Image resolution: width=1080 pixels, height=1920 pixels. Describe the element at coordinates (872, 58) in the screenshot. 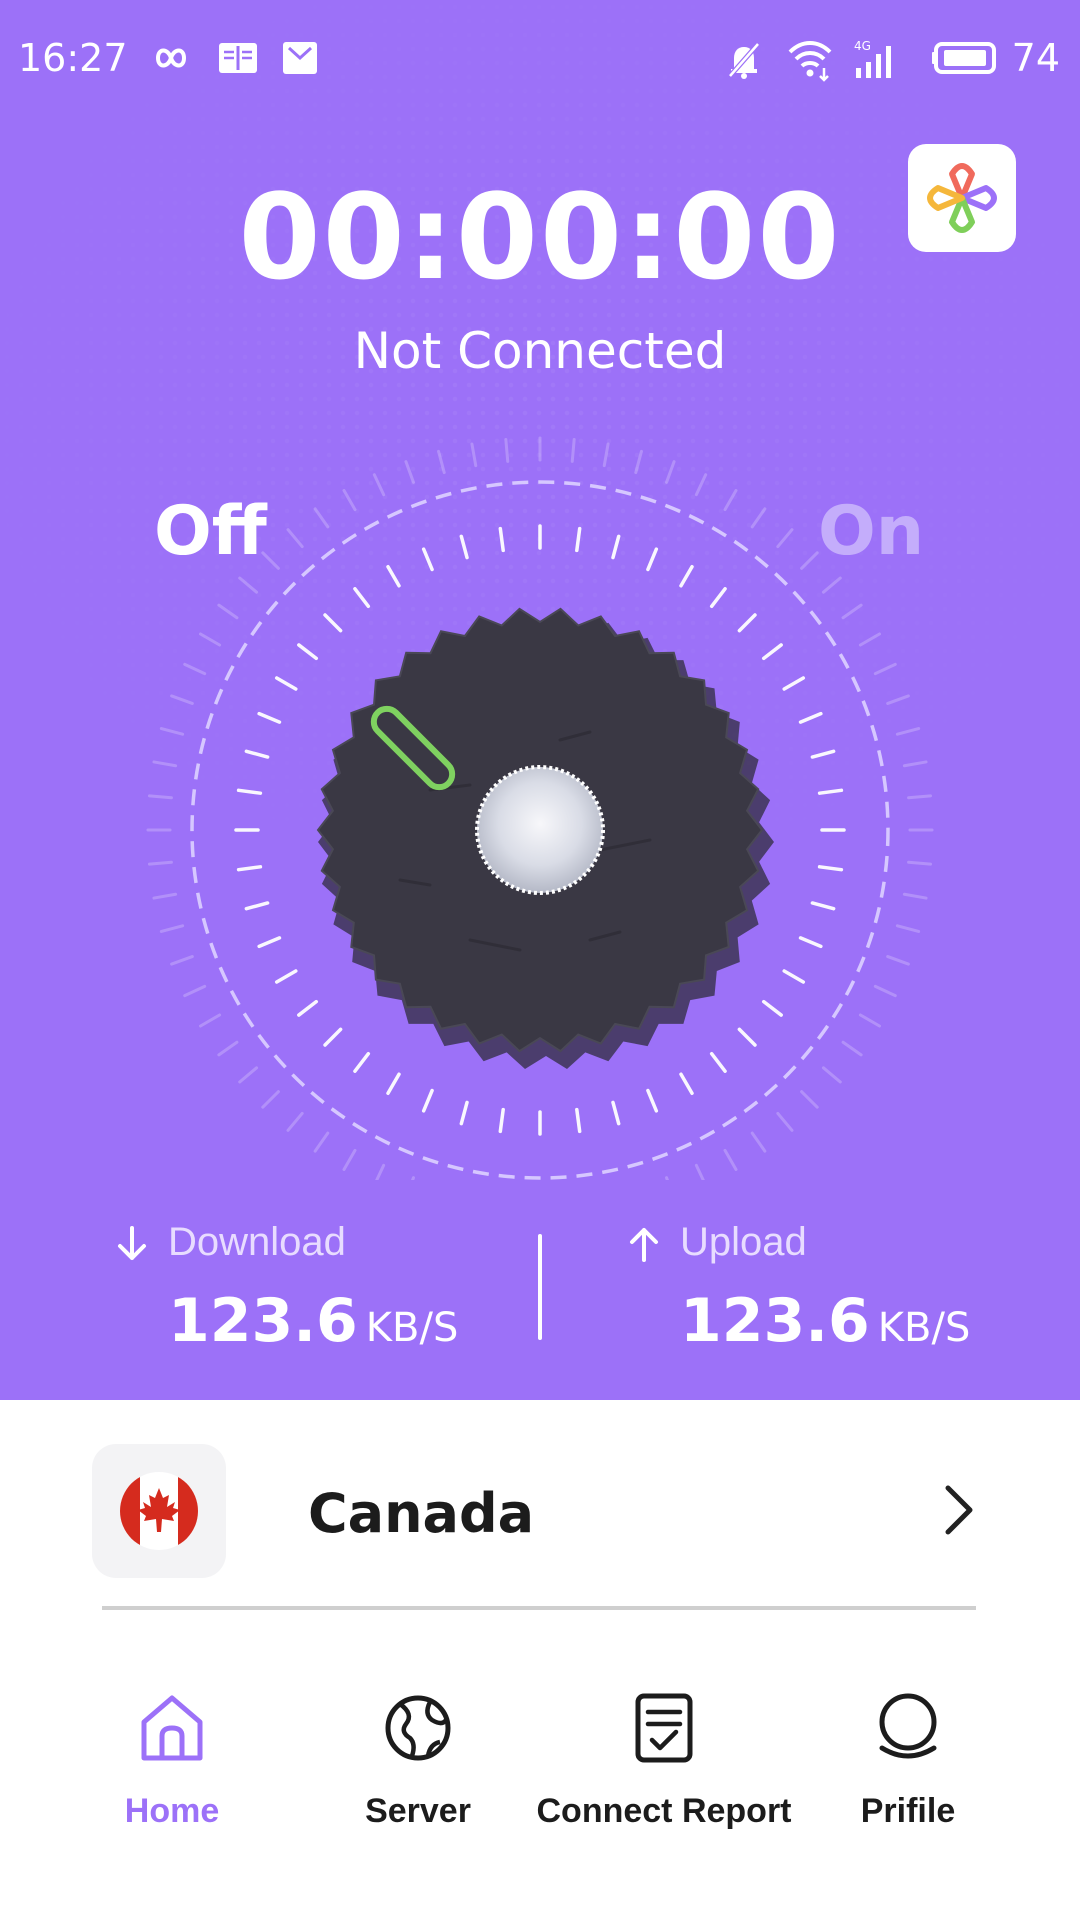

I see `cellular-signal-icon: 4G` at that location.